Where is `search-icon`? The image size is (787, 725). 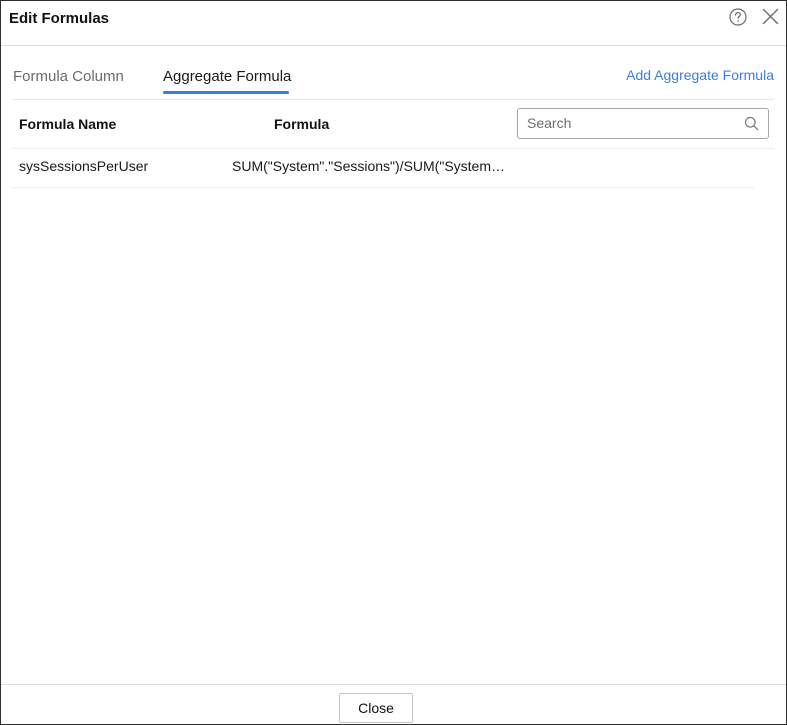 search-icon is located at coordinates (751, 123).